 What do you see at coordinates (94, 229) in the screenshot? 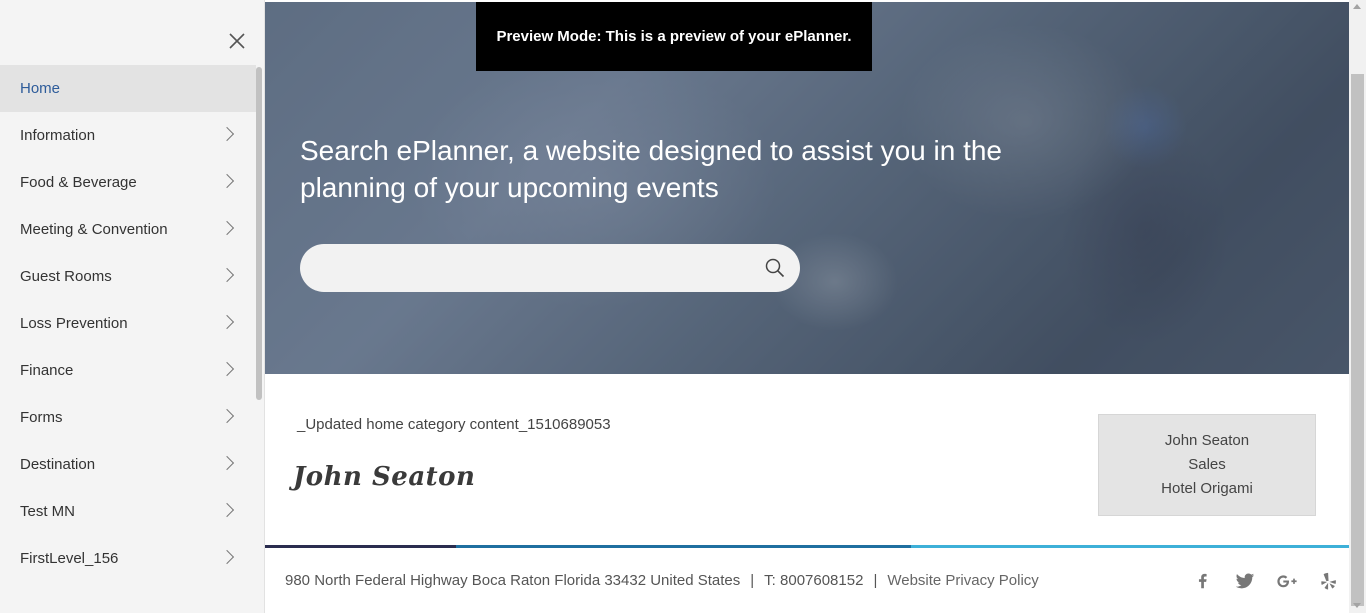
I see `sidebar-item-label: Meeting & Convention` at bounding box center [94, 229].